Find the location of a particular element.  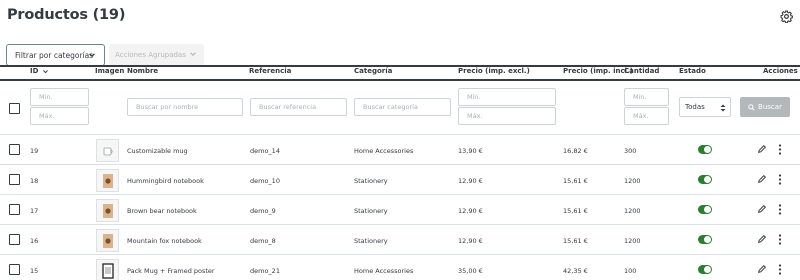

search-icon is located at coordinates (751, 107).